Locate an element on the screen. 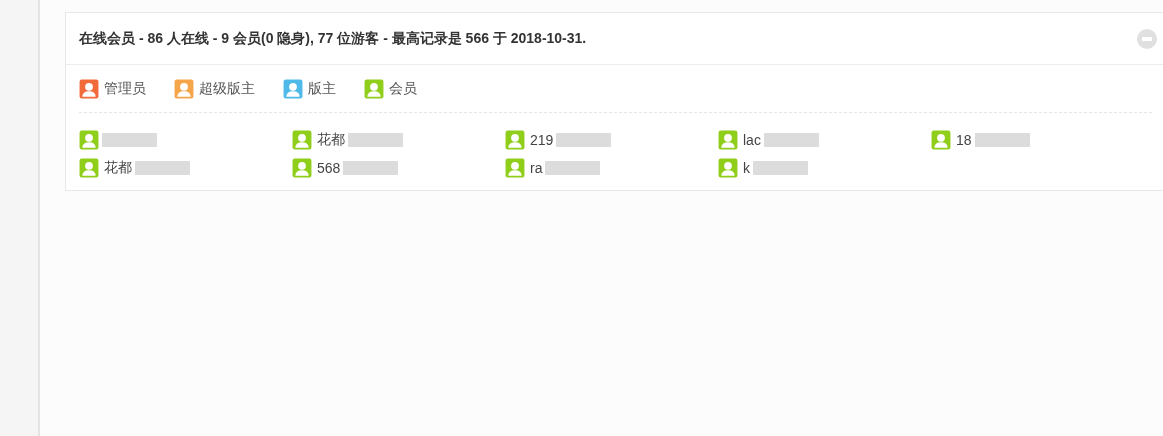  member-link: lac is located at coordinates (752, 140).